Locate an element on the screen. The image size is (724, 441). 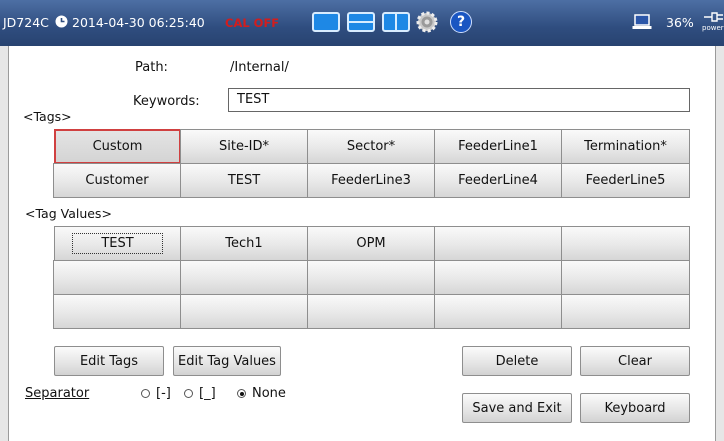
separator-label: Separator is located at coordinates (57, 393).